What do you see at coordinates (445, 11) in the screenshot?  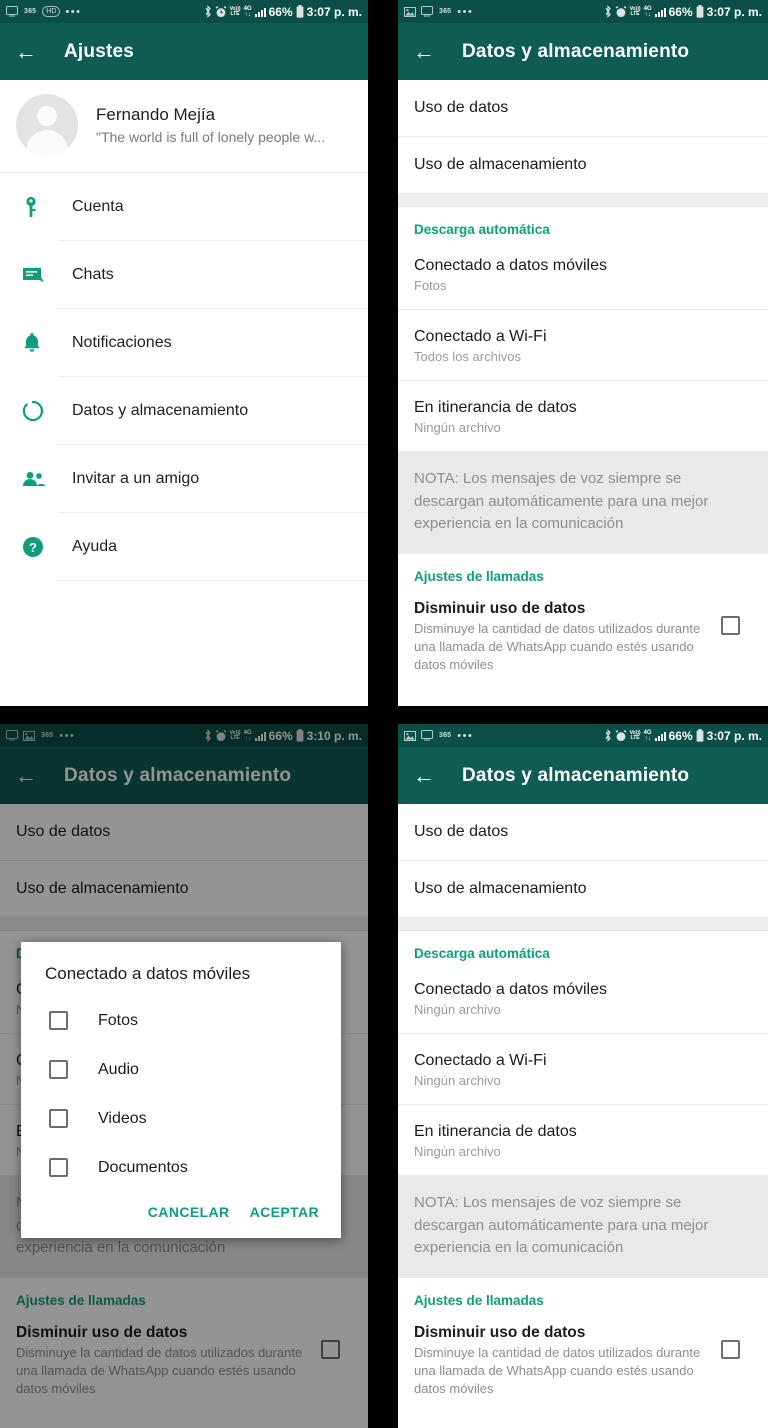 I see `badge-365: 365` at bounding box center [445, 11].